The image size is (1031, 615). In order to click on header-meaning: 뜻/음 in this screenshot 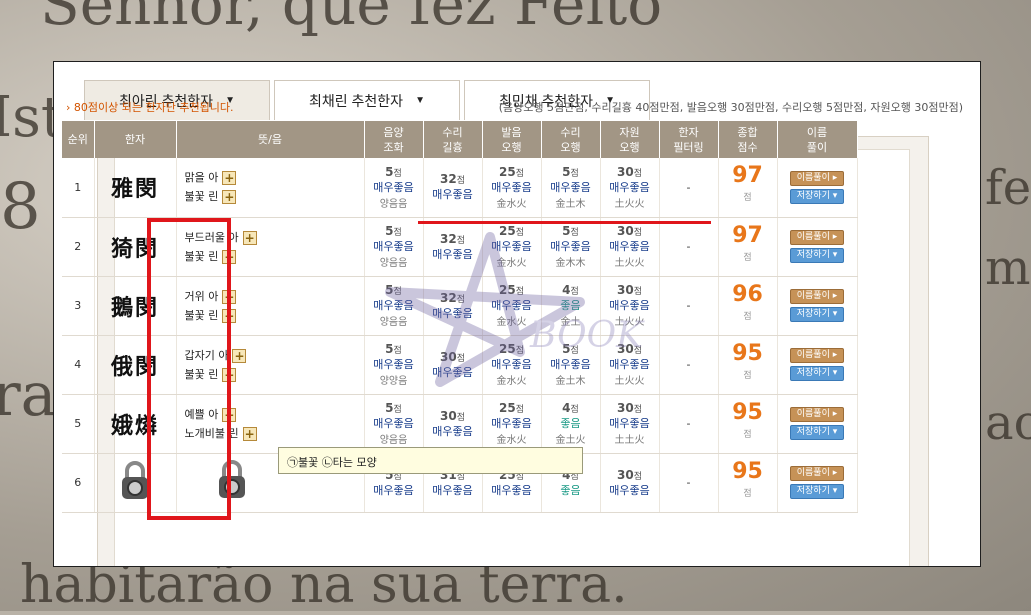, I will do `click(270, 139)`.